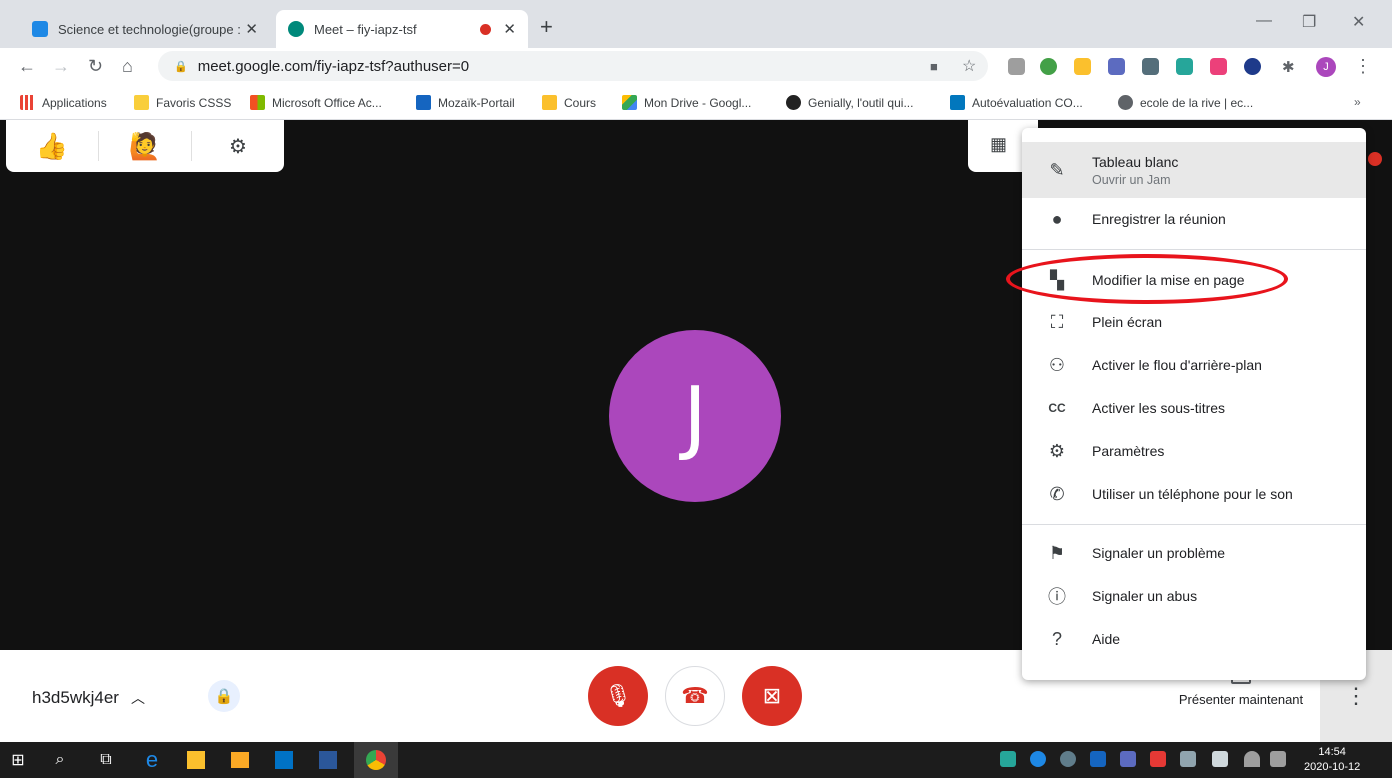  I want to click on camera-icon: ■, so click(934, 66).